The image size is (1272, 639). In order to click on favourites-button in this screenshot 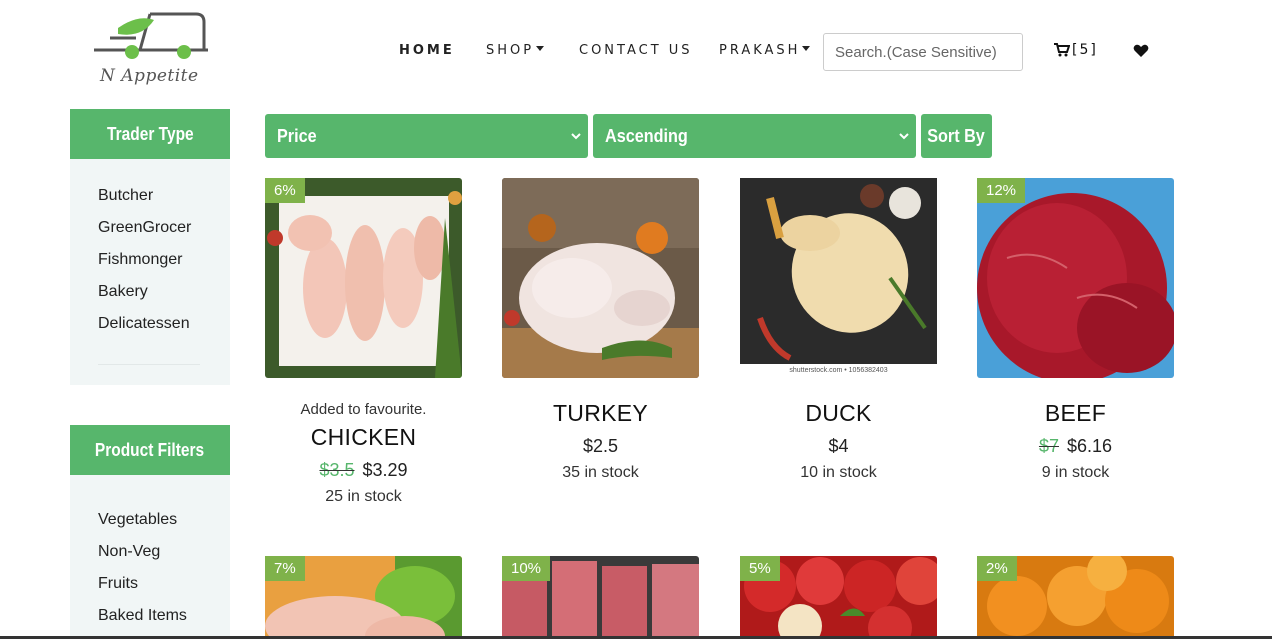, I will do `click(1141, 52)`.